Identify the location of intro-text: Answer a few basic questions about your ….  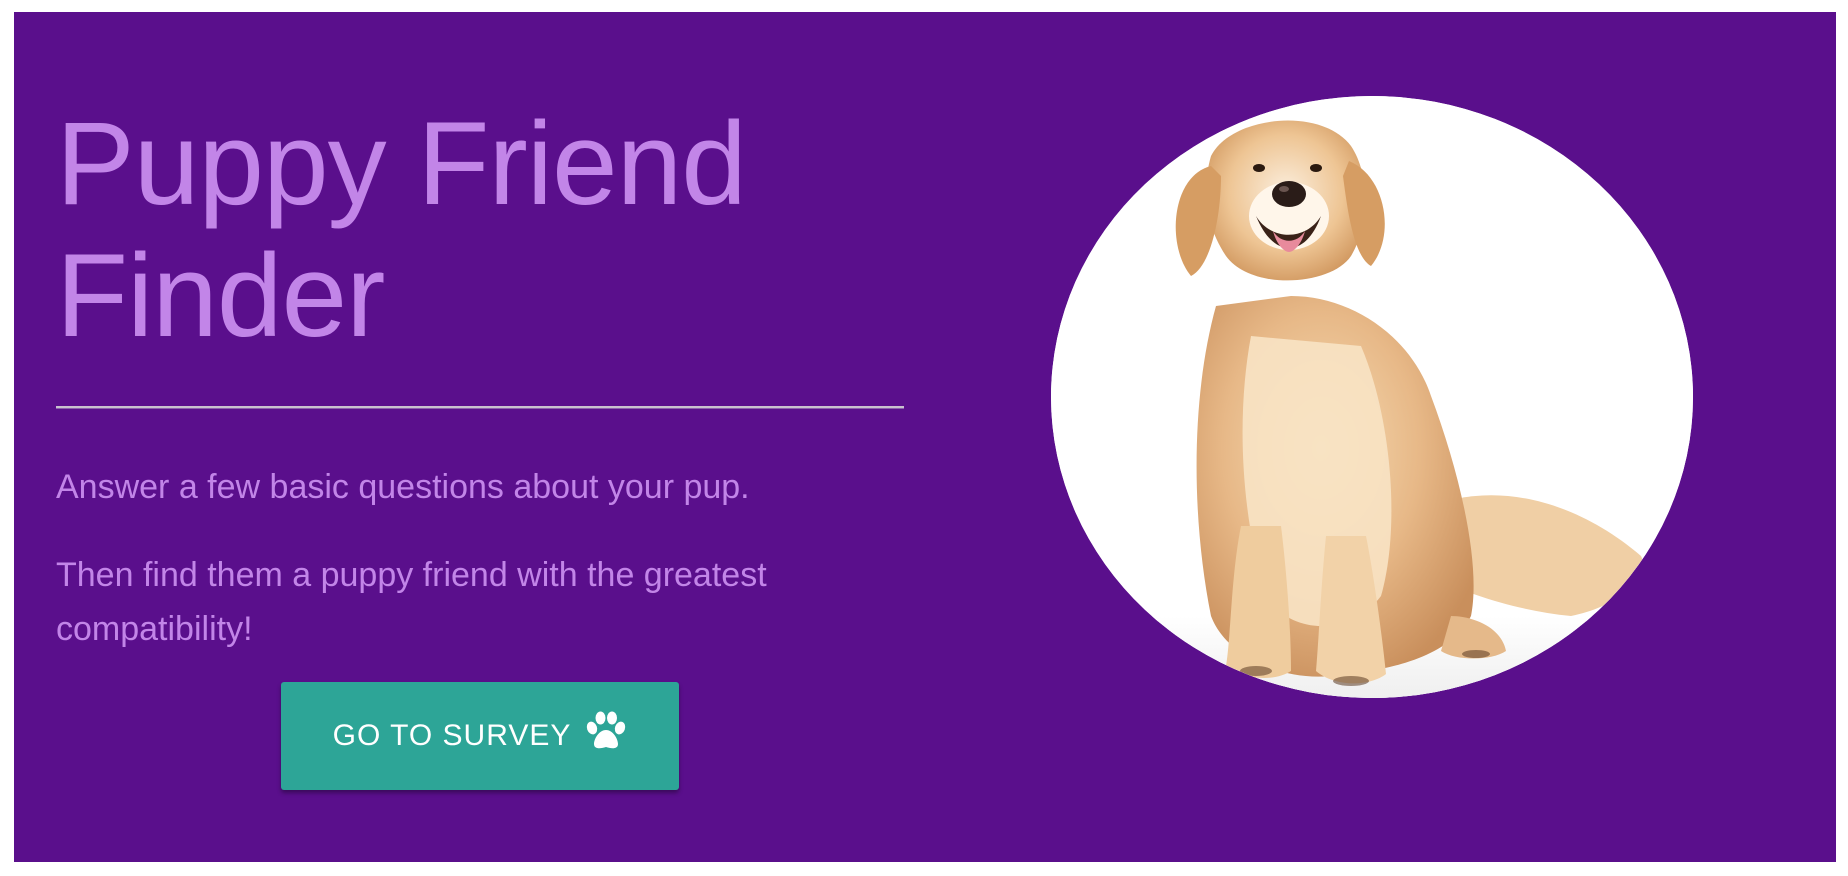
(403, 487).